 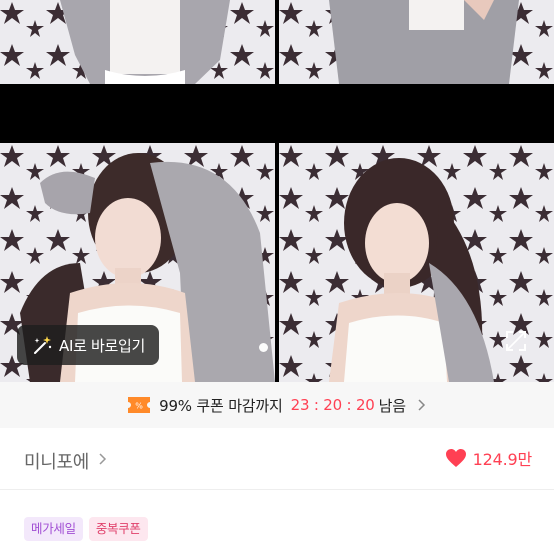 I want to click on ai-try-on-button: AI로 바로입기, so click(x=88, y=345).